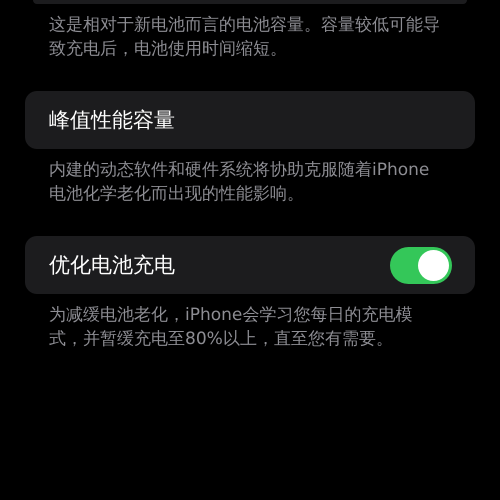 This screenshot has height=500, width=500. Describe the element at coordinates (421, 265) in the screenshot. I see `toggle-switch` at that location.